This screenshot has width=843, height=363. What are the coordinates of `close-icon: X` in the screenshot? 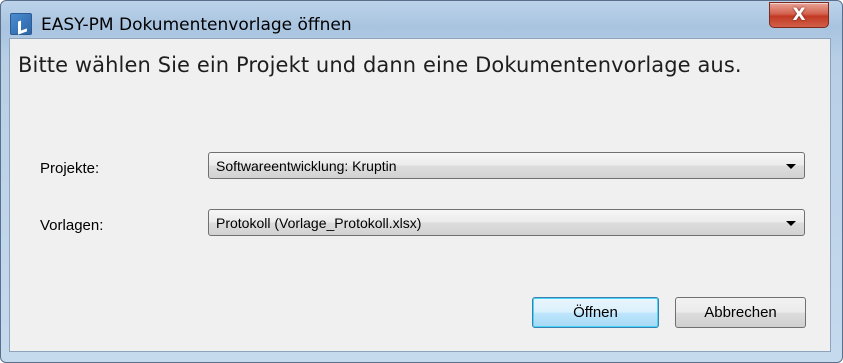 It's located at (799, 15).